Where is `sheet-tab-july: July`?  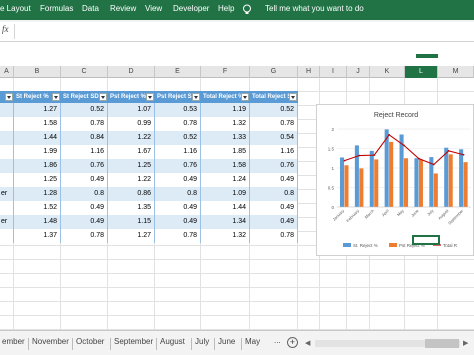 sheet-tab-july: July is located at coordinates (202, 341).